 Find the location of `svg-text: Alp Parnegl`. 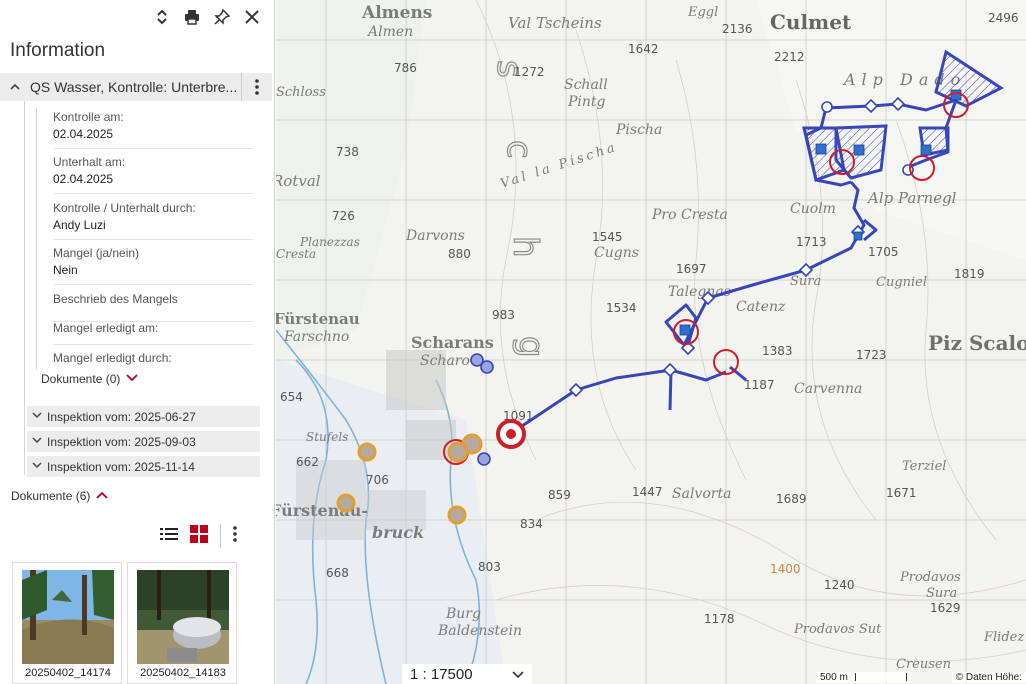

svg-text: Alp Parnegl is located at coordinates (911, 198).